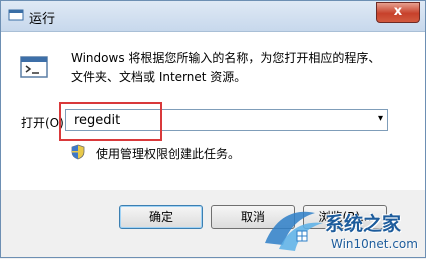  I want to click on watermark-url: Win10net.com, so click(374, 244).